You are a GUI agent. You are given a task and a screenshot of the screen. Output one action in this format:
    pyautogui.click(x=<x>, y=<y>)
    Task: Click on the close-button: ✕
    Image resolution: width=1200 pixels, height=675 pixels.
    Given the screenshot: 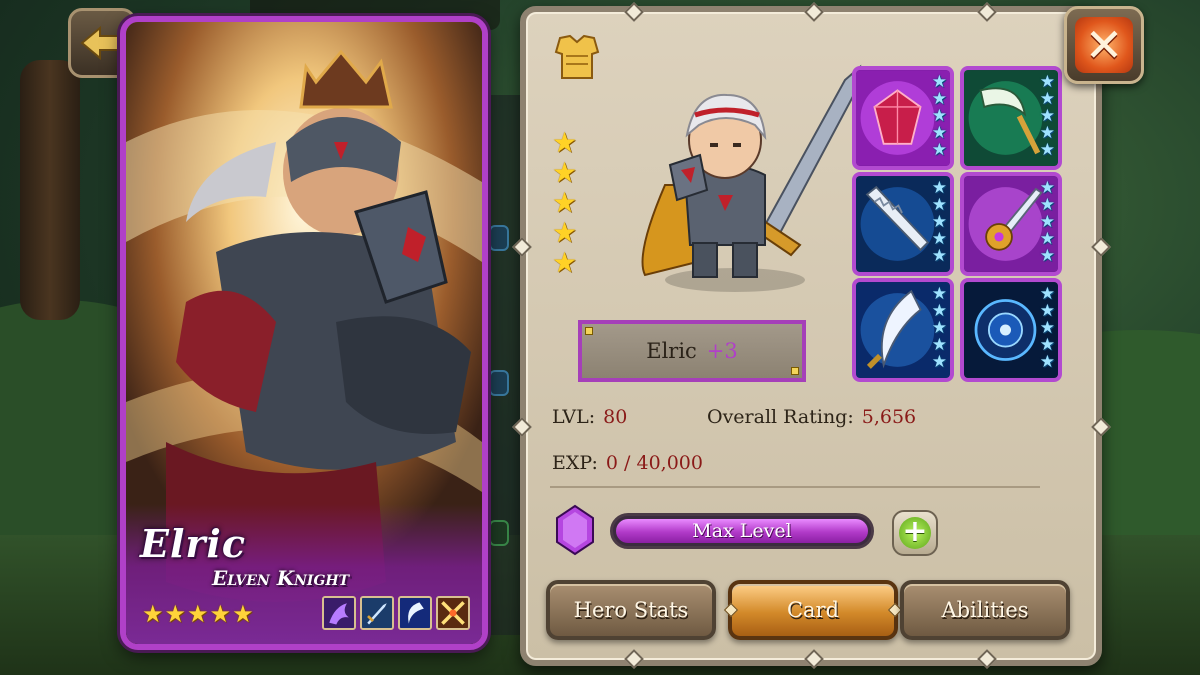 What is the action you would take?
    pyautogui.click(x=1104, y=45)
    